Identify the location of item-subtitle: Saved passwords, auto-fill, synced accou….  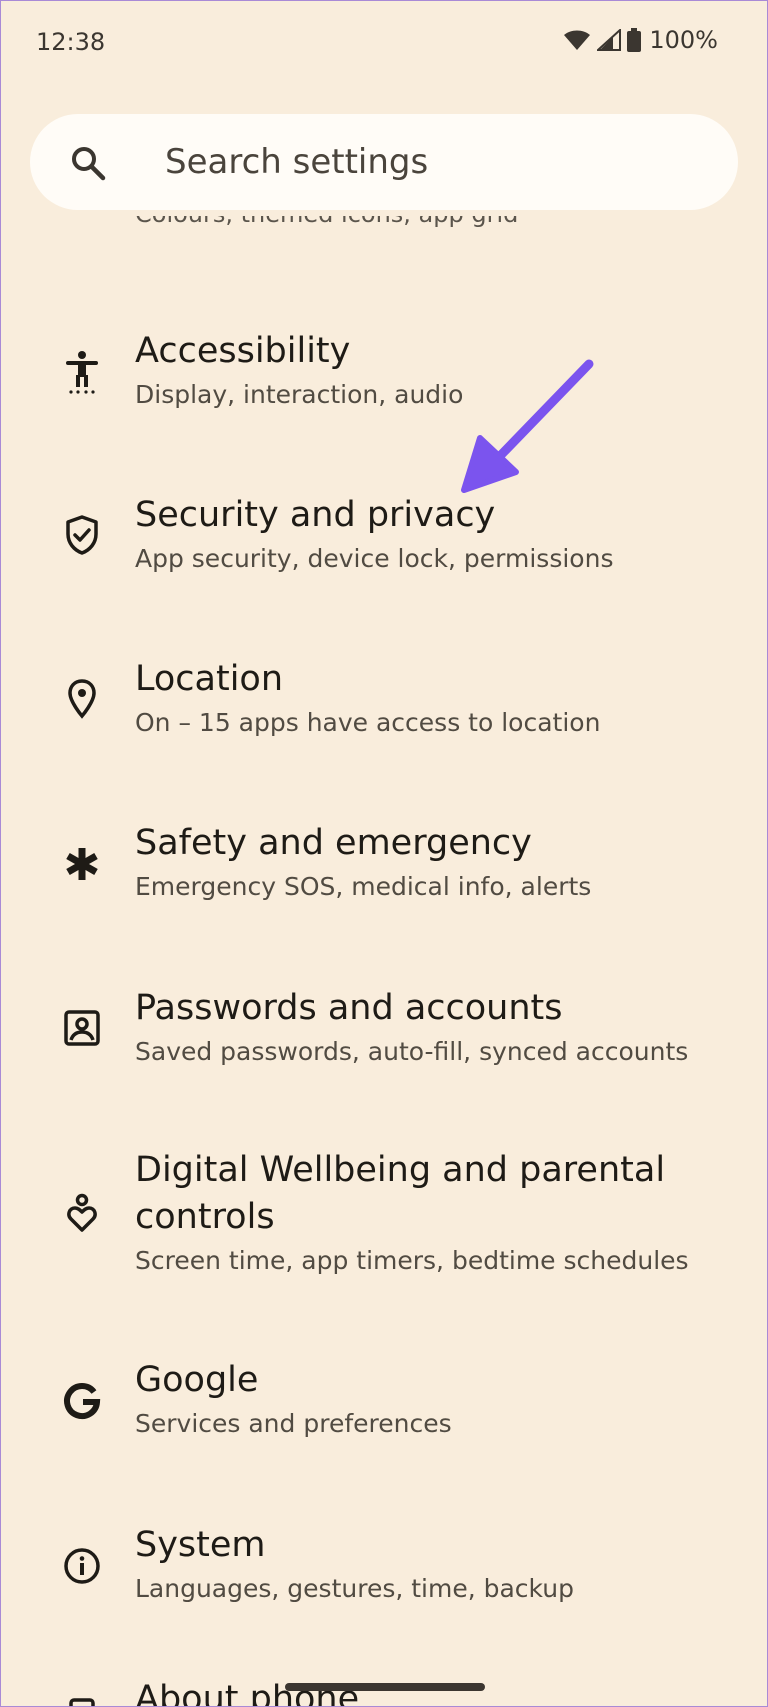
(412, 1051).